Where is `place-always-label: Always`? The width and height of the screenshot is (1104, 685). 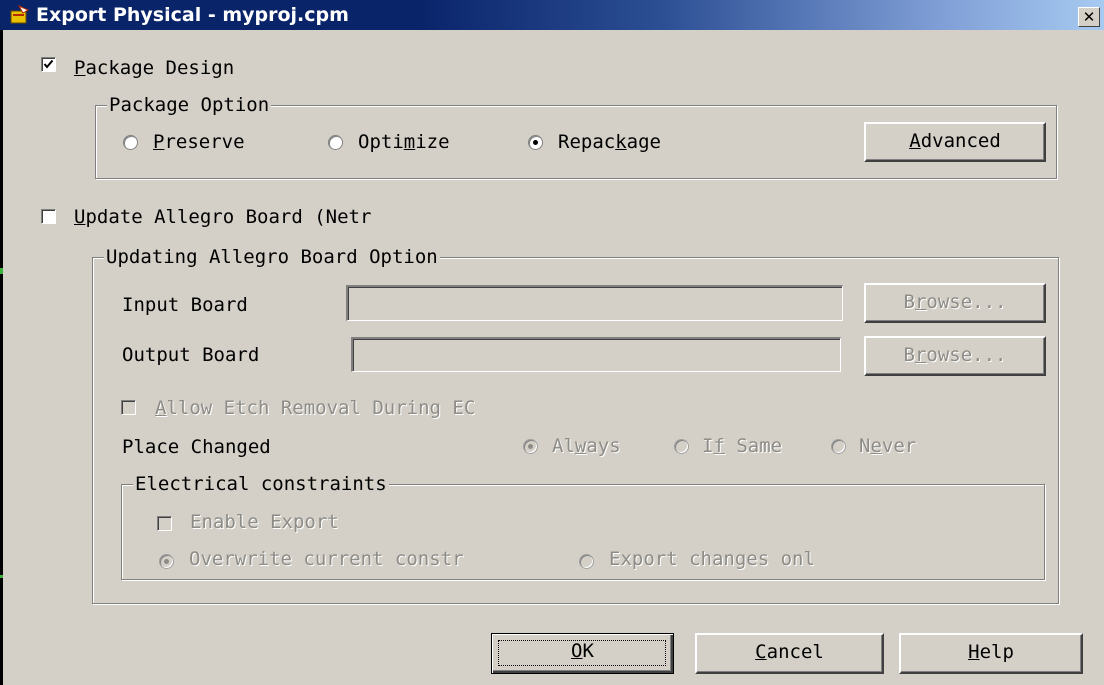
place-always-label: Always is located at coordinates (586, 446).